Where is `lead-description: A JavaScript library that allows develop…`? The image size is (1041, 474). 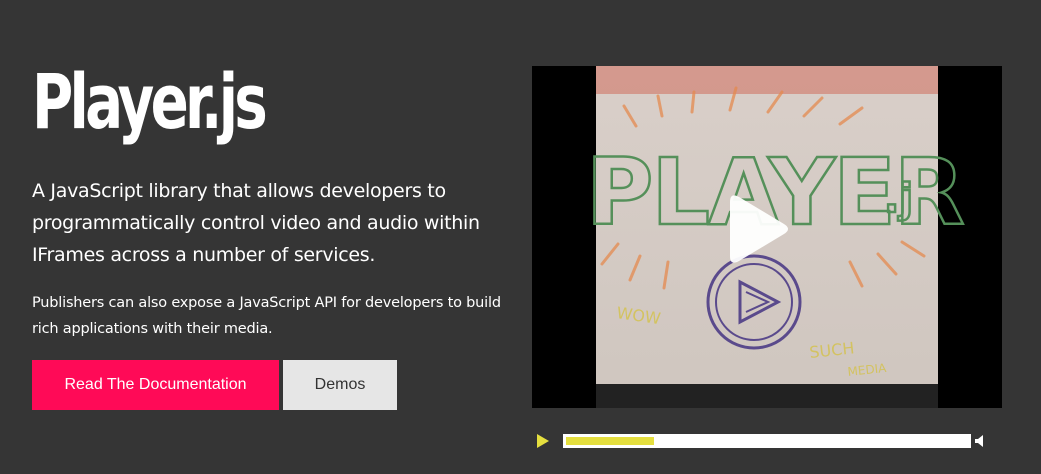
lead-description: A JavaScript library that allows develop… is located at coordinates (256, 223).